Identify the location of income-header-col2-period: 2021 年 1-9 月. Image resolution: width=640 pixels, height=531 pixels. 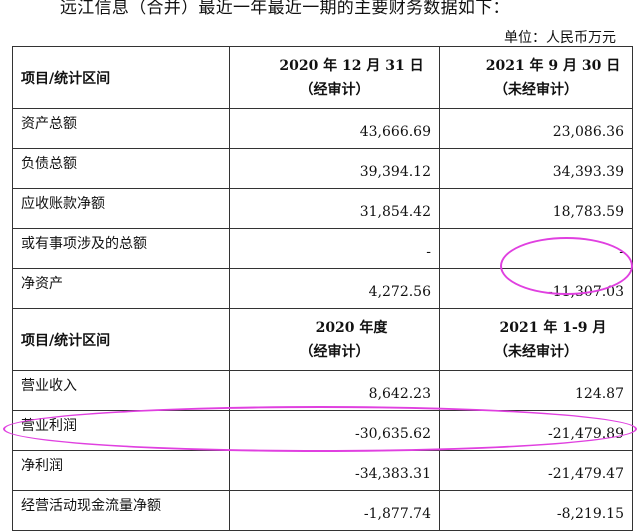
(553, 327).